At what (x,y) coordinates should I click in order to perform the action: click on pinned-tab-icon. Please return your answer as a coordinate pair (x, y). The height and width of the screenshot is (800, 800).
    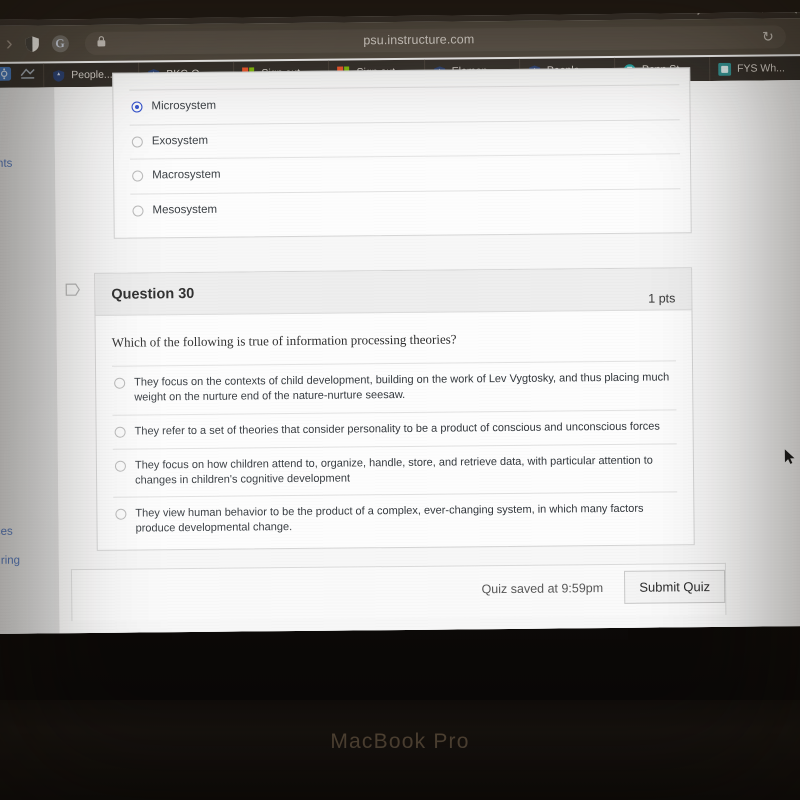
    Looking at the image, I should click on (27, 75).